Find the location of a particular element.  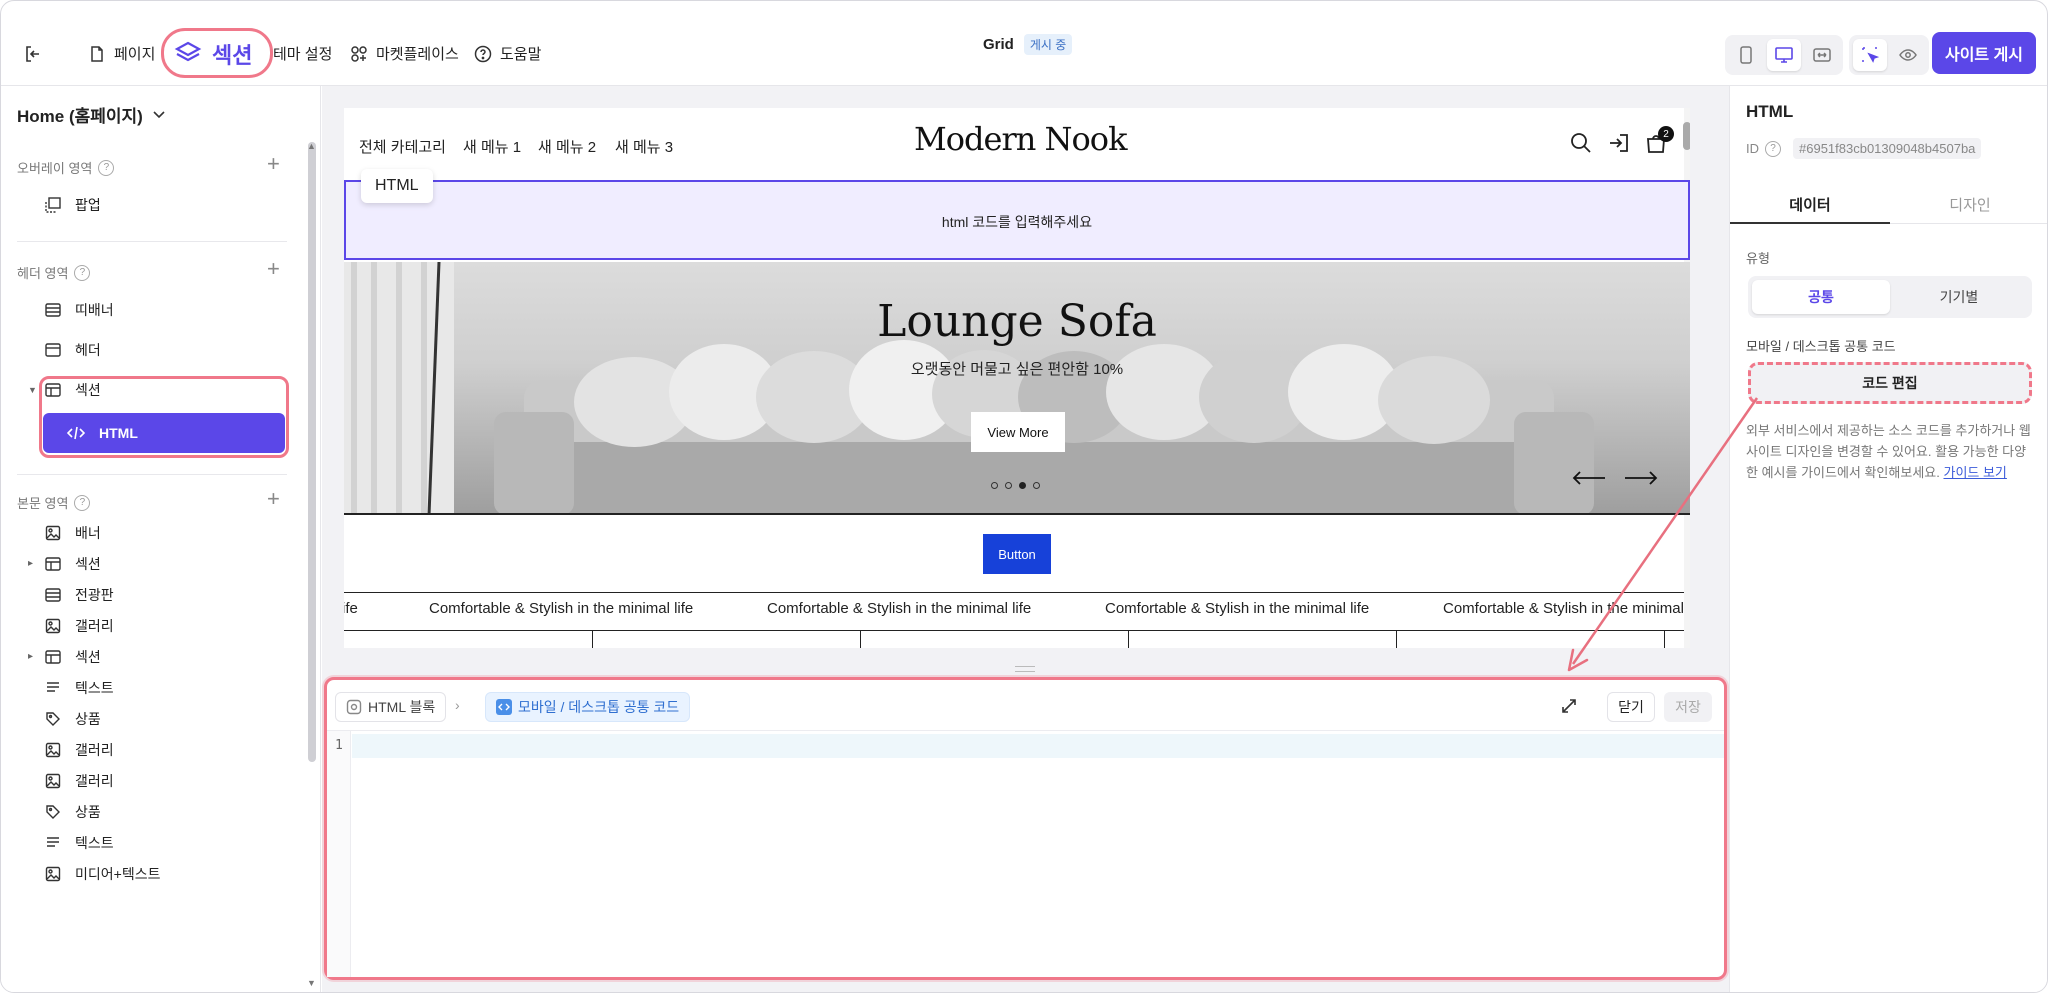

cta-button: Button is located at coordinates (1017, 554).